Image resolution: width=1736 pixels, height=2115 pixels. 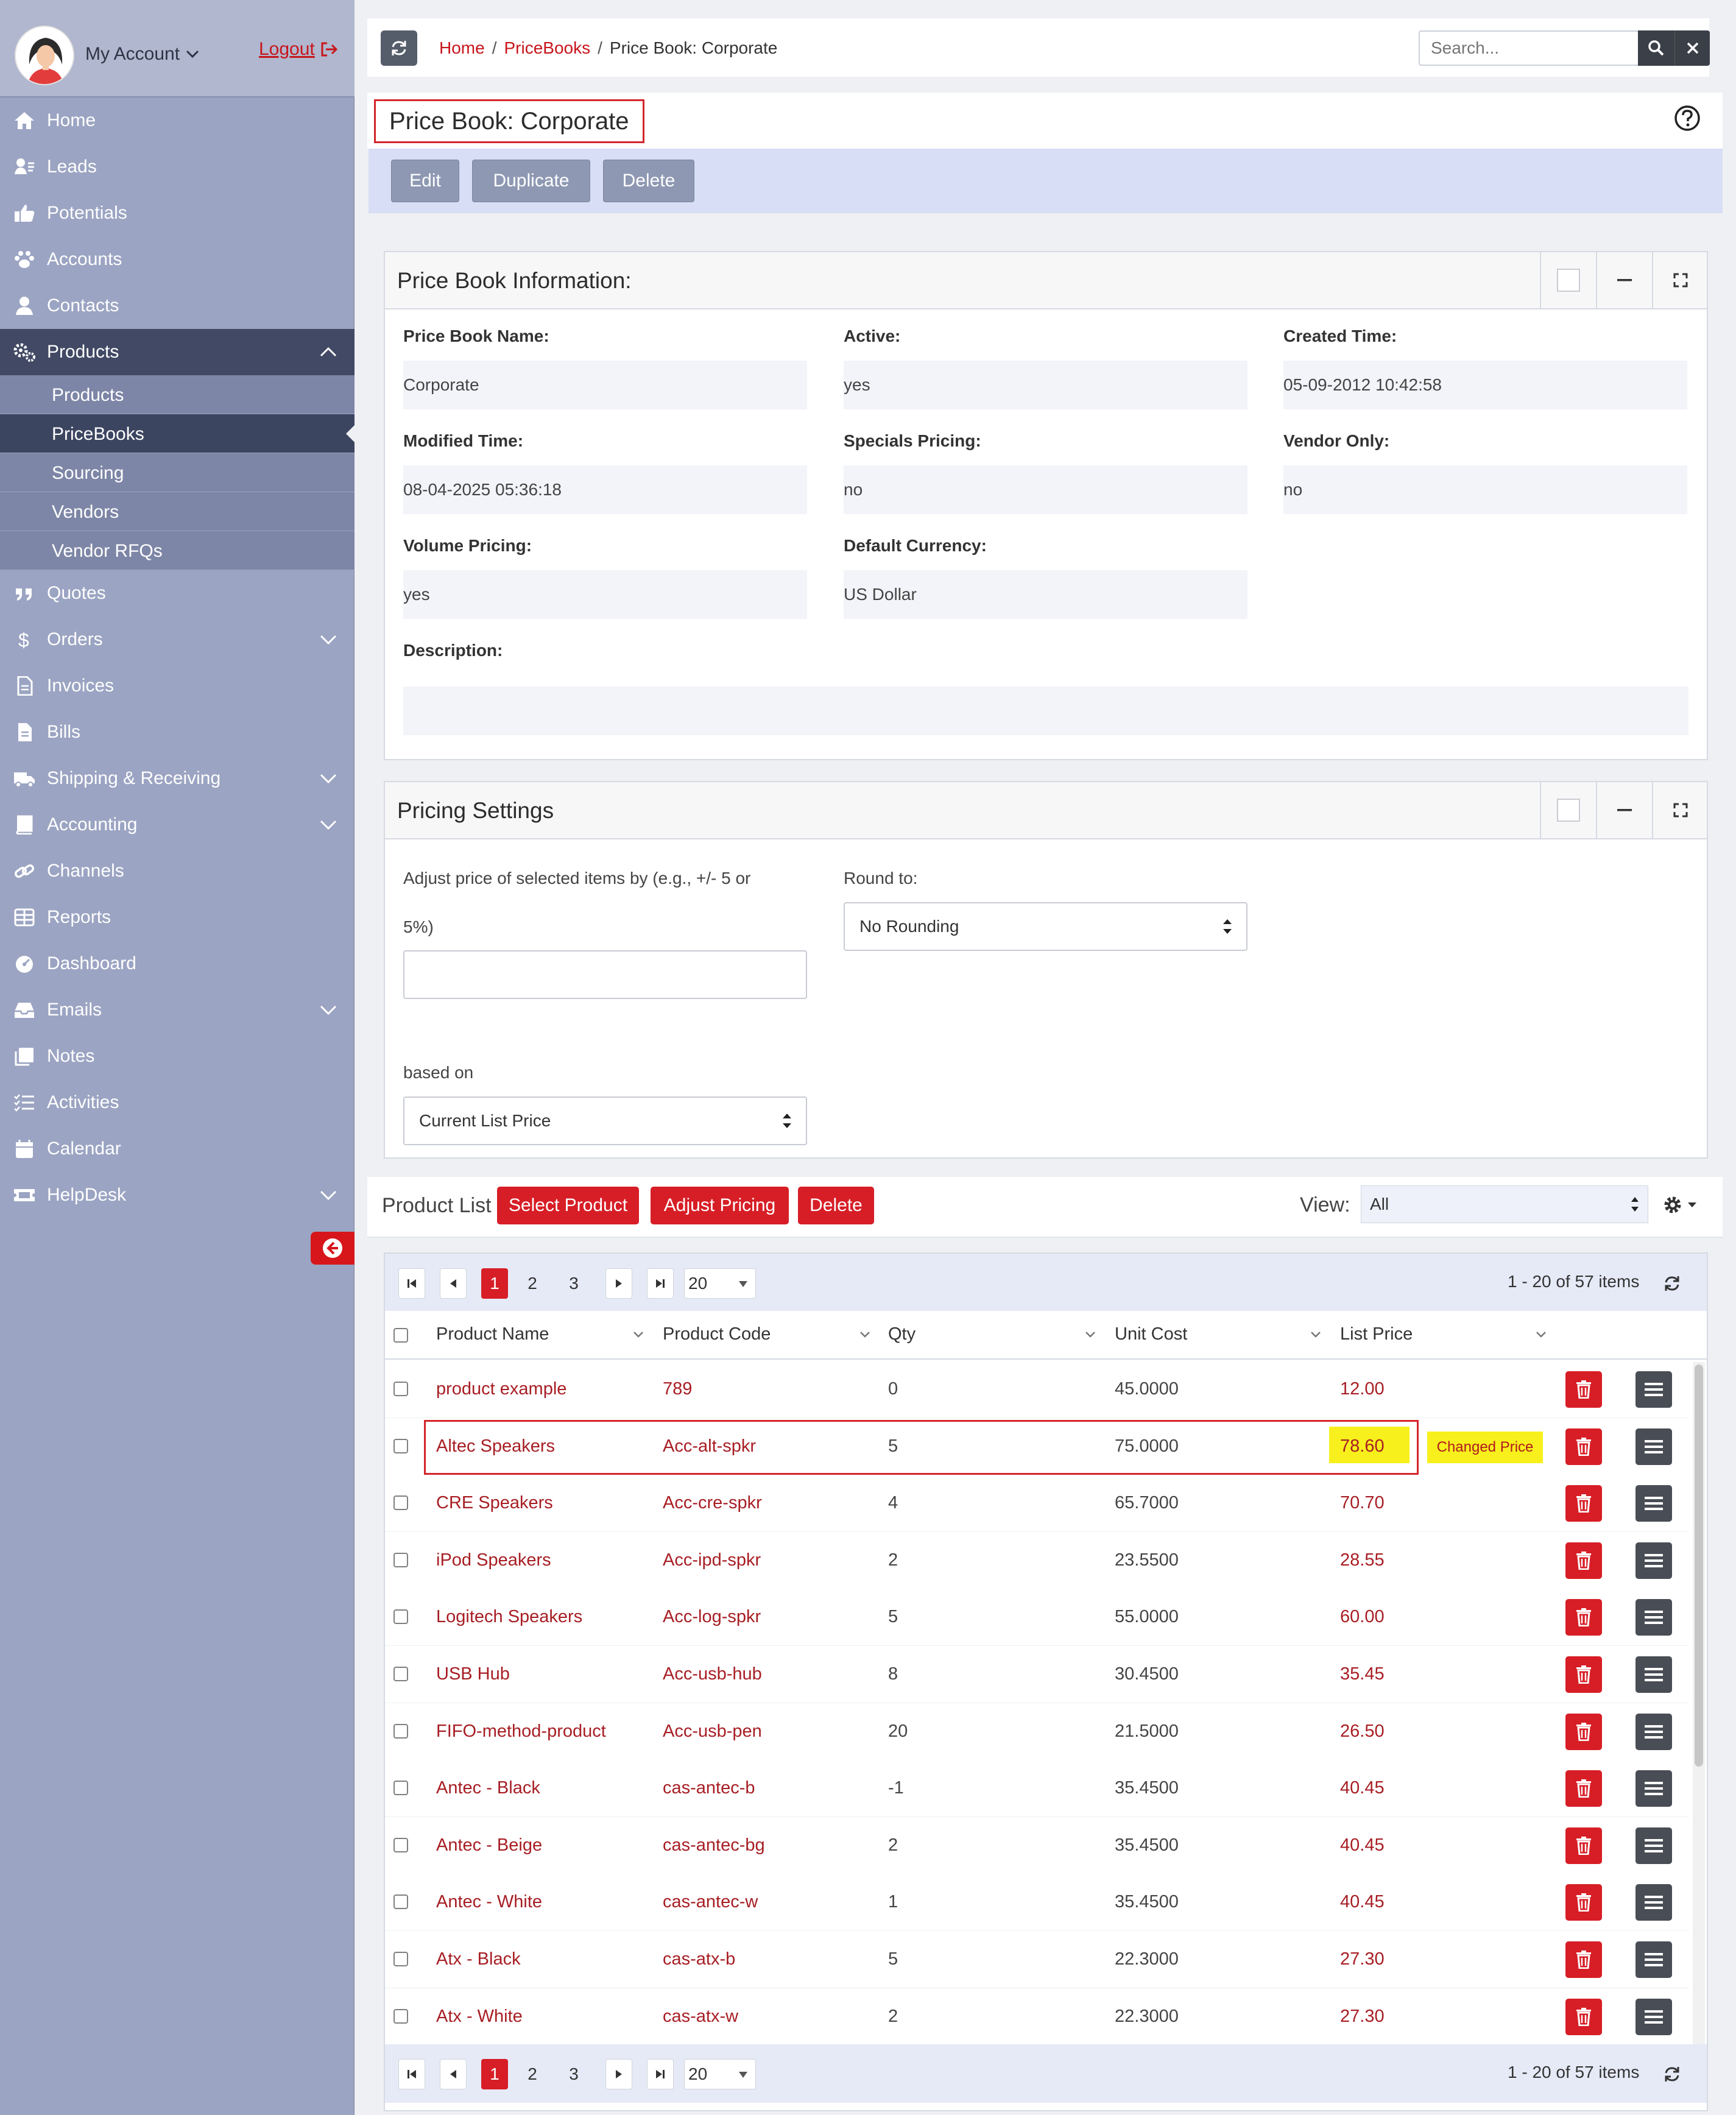 I want to click on avatar, so click(x=44, y=55).